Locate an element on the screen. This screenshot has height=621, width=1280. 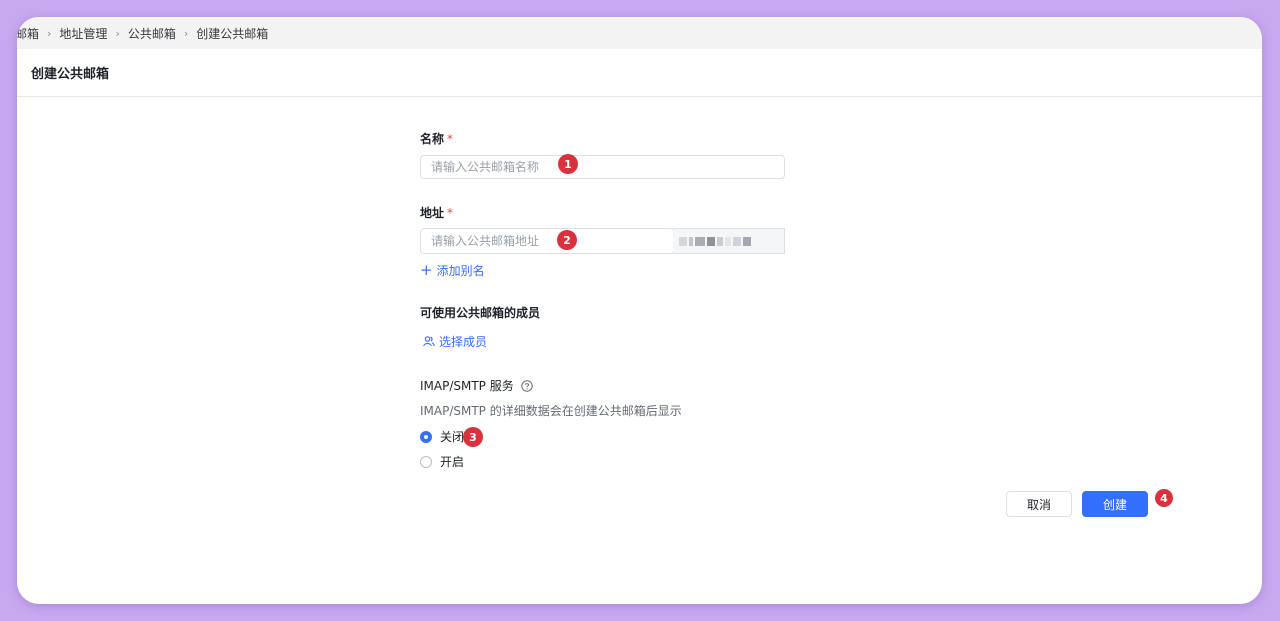
imap-label: IMAP/SMTP 服务 is located at coordinates (476, 385).